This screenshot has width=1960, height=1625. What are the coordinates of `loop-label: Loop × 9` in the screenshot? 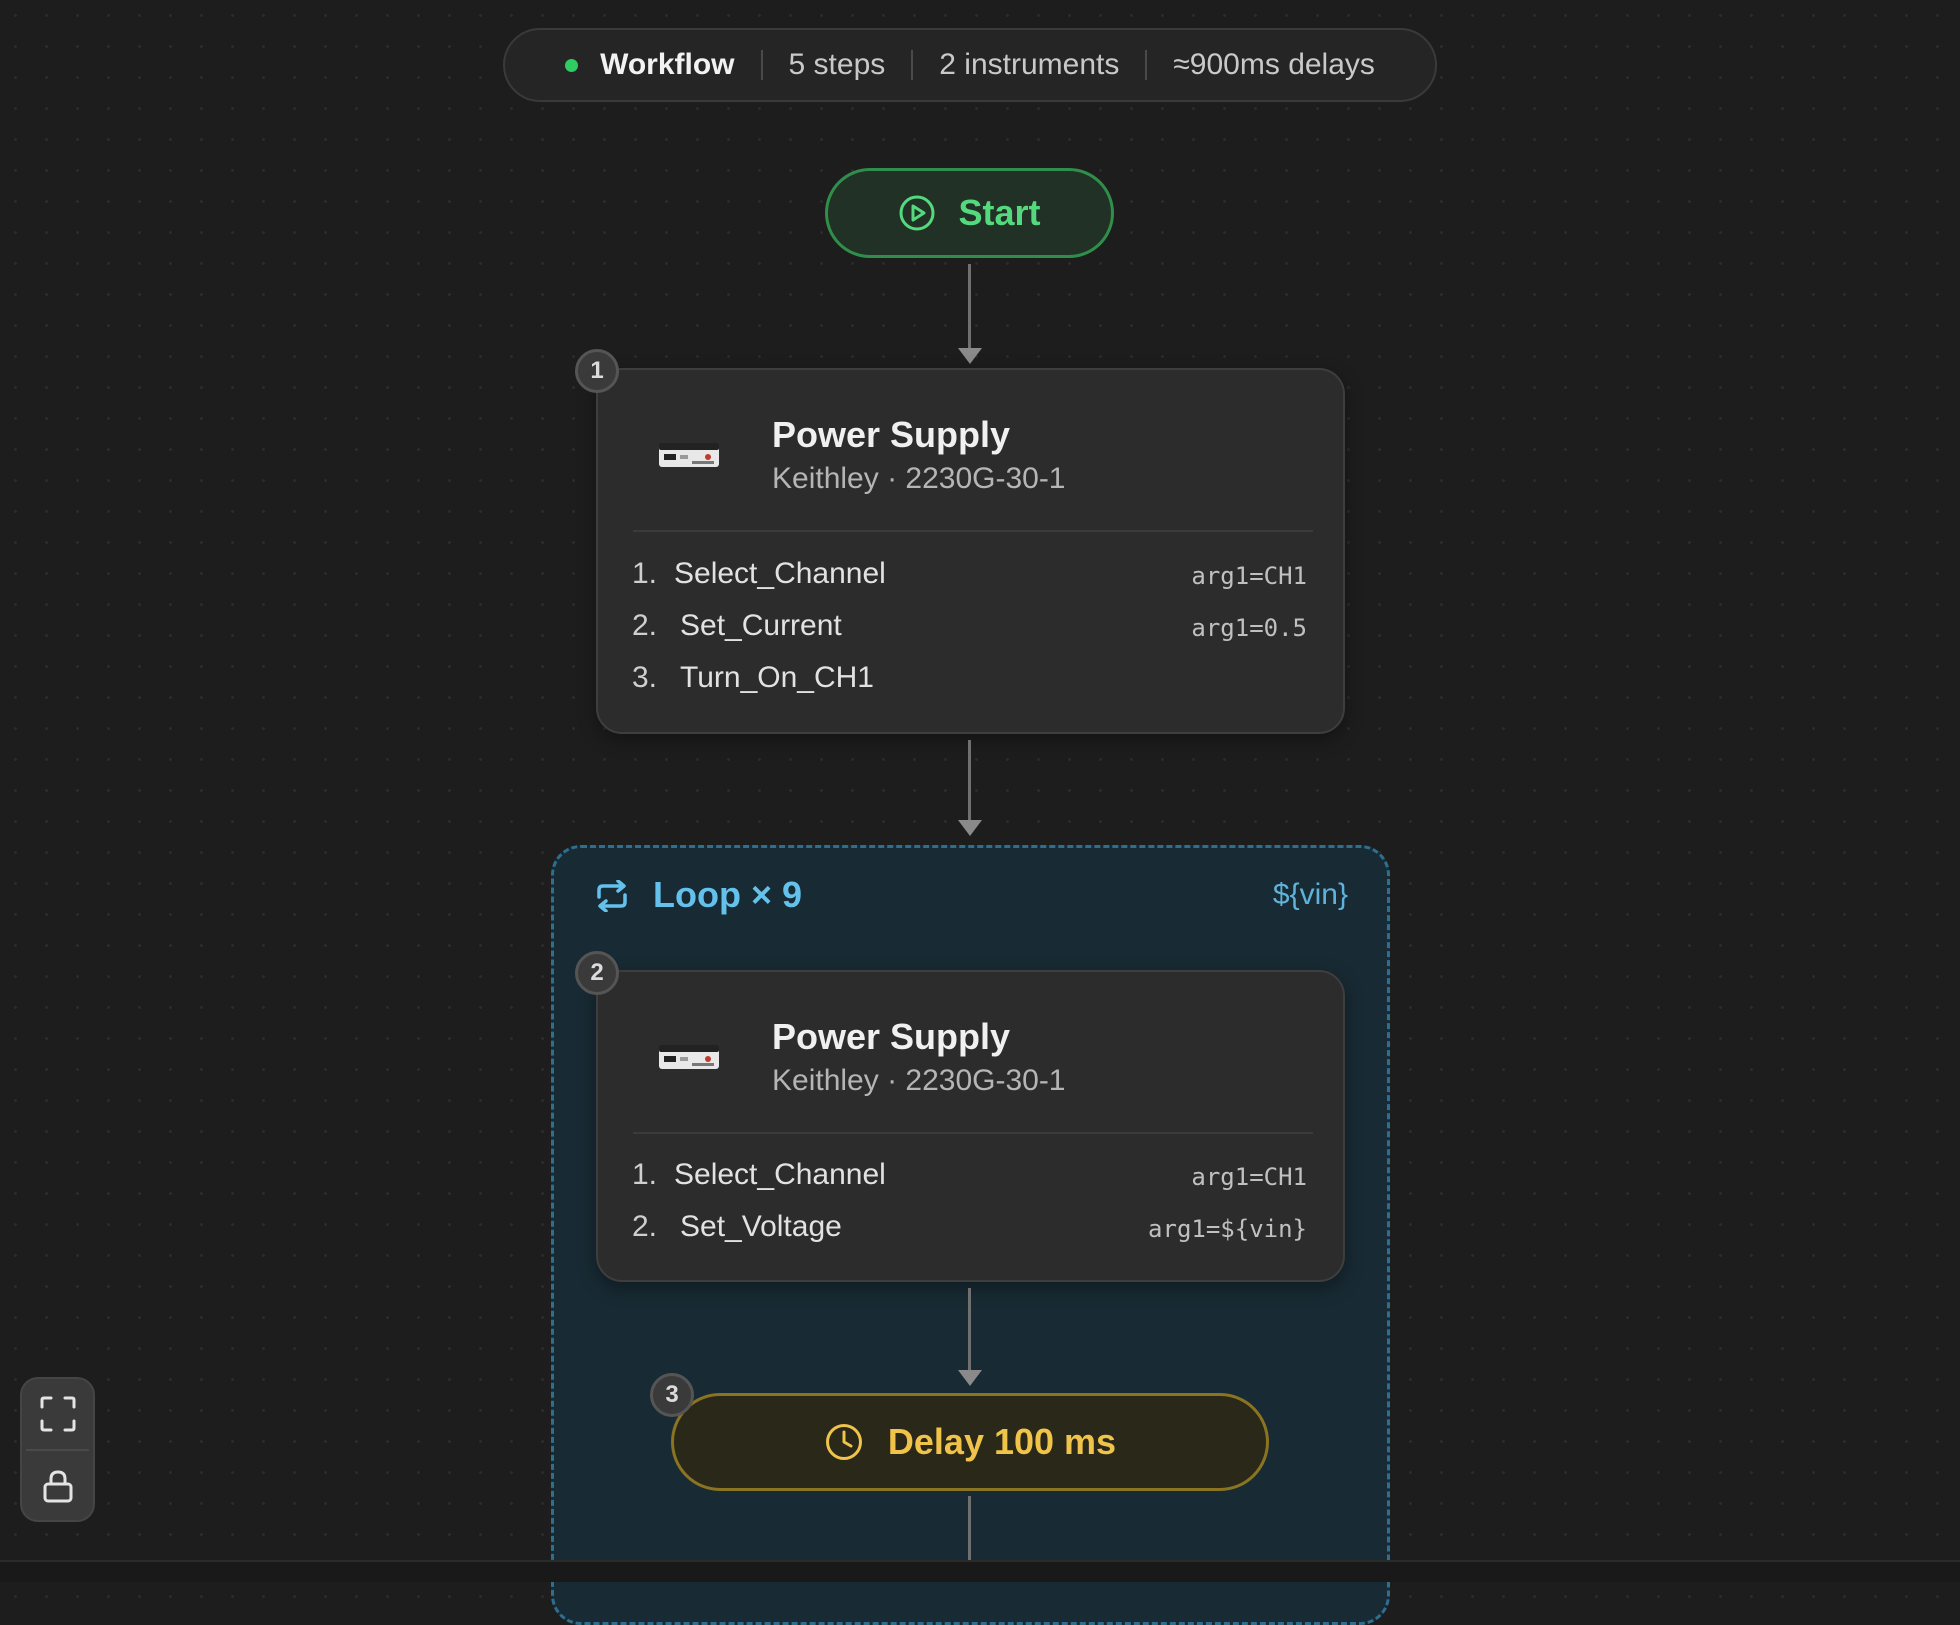 It's located at (728, 894).